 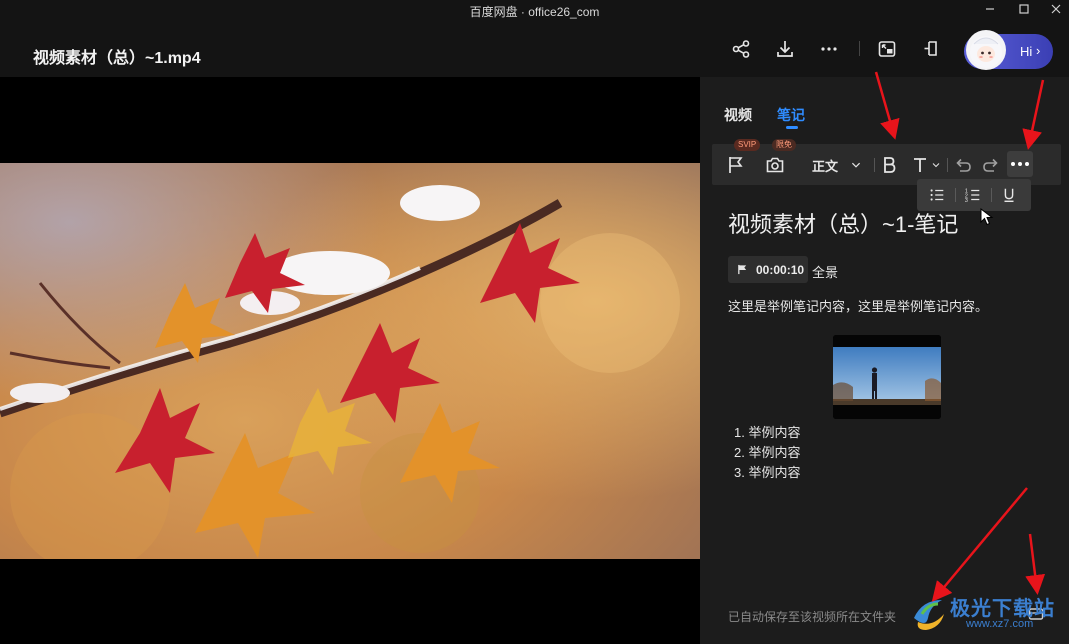 I want to click on watermark-url: www.xz7.com, so click(x=1000, y=624).